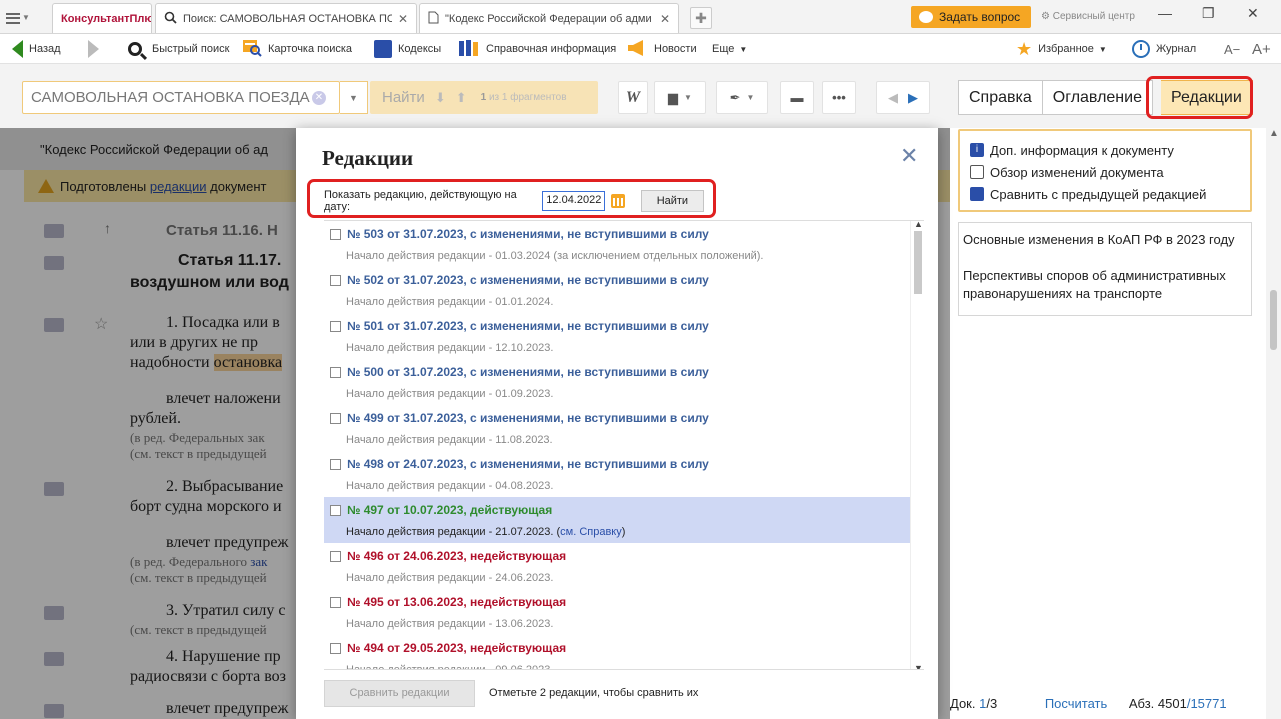 The width and height of the screenshot is (1281, 719). What do you see at coordinates (673, 97) in the screenshot?
I see `printer-icon: ▆` at bounding box center [673, 97].